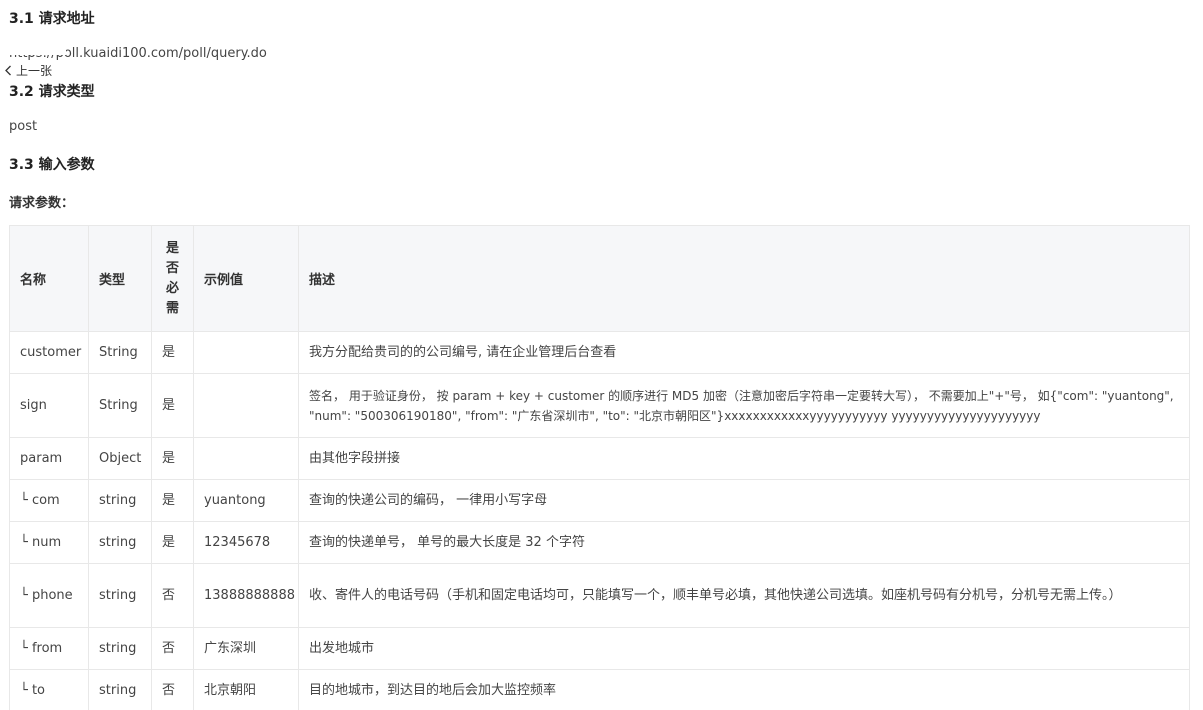 This screenshot has height=710, width=1203. I want to click on section-heading-request-type: 3.2 请求类型, so click(52, 92).